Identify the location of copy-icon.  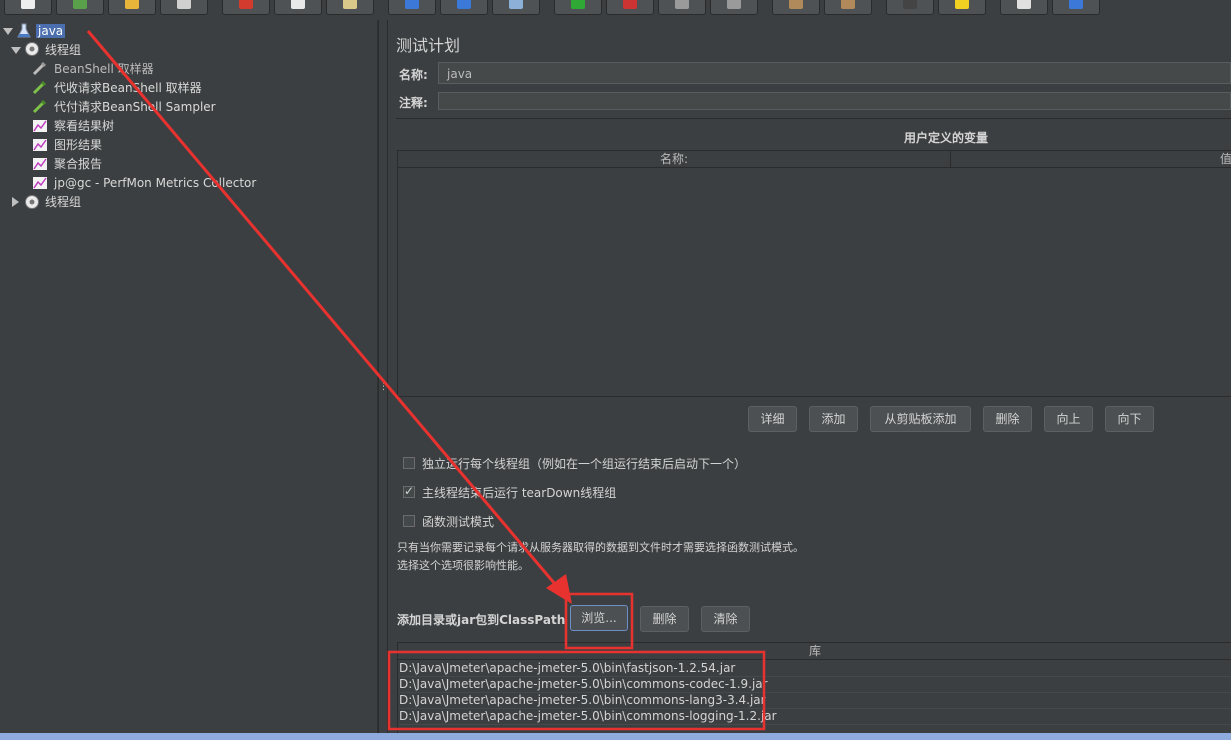
(298, 7).